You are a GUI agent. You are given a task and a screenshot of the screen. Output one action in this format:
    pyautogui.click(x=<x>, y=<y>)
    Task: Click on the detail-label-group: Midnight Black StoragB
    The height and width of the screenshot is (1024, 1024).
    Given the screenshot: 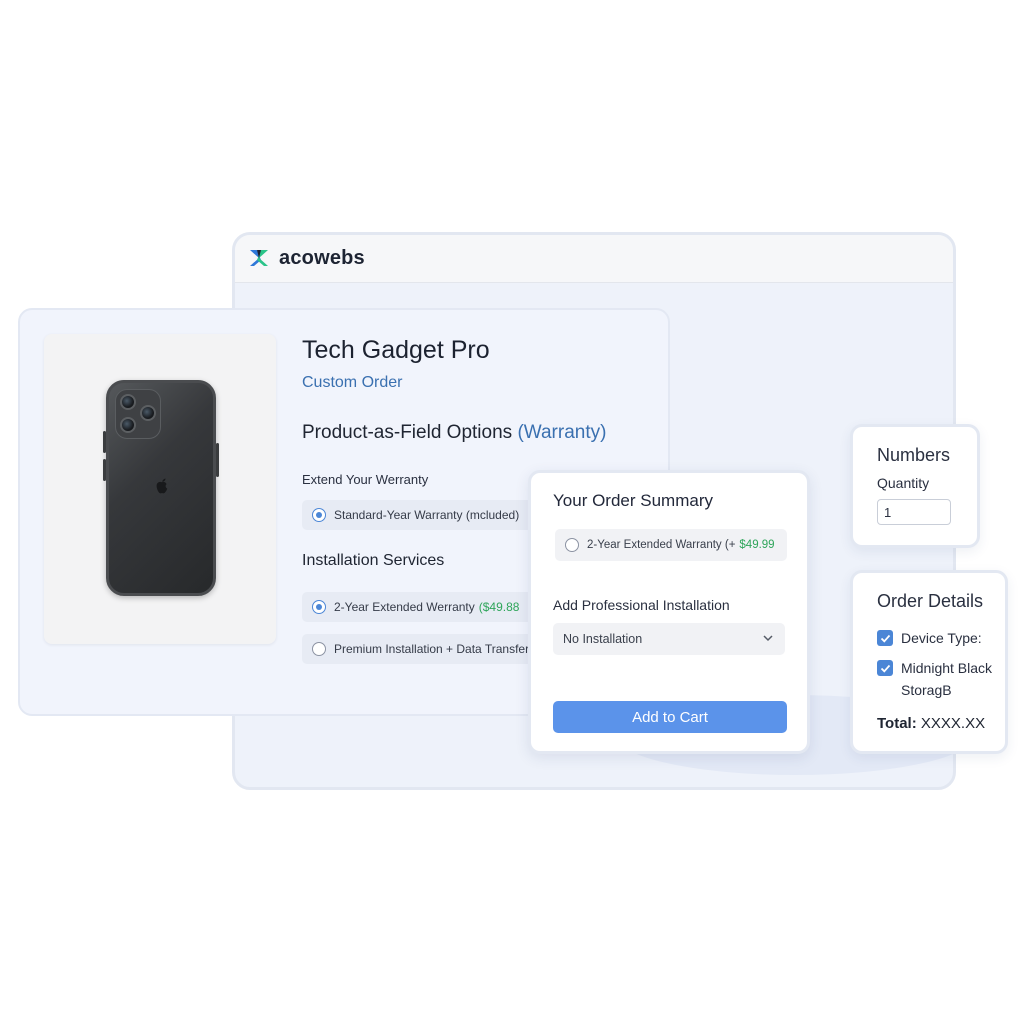 What is the action you would take?
    pyautogui.click(x=946, y=679)
    